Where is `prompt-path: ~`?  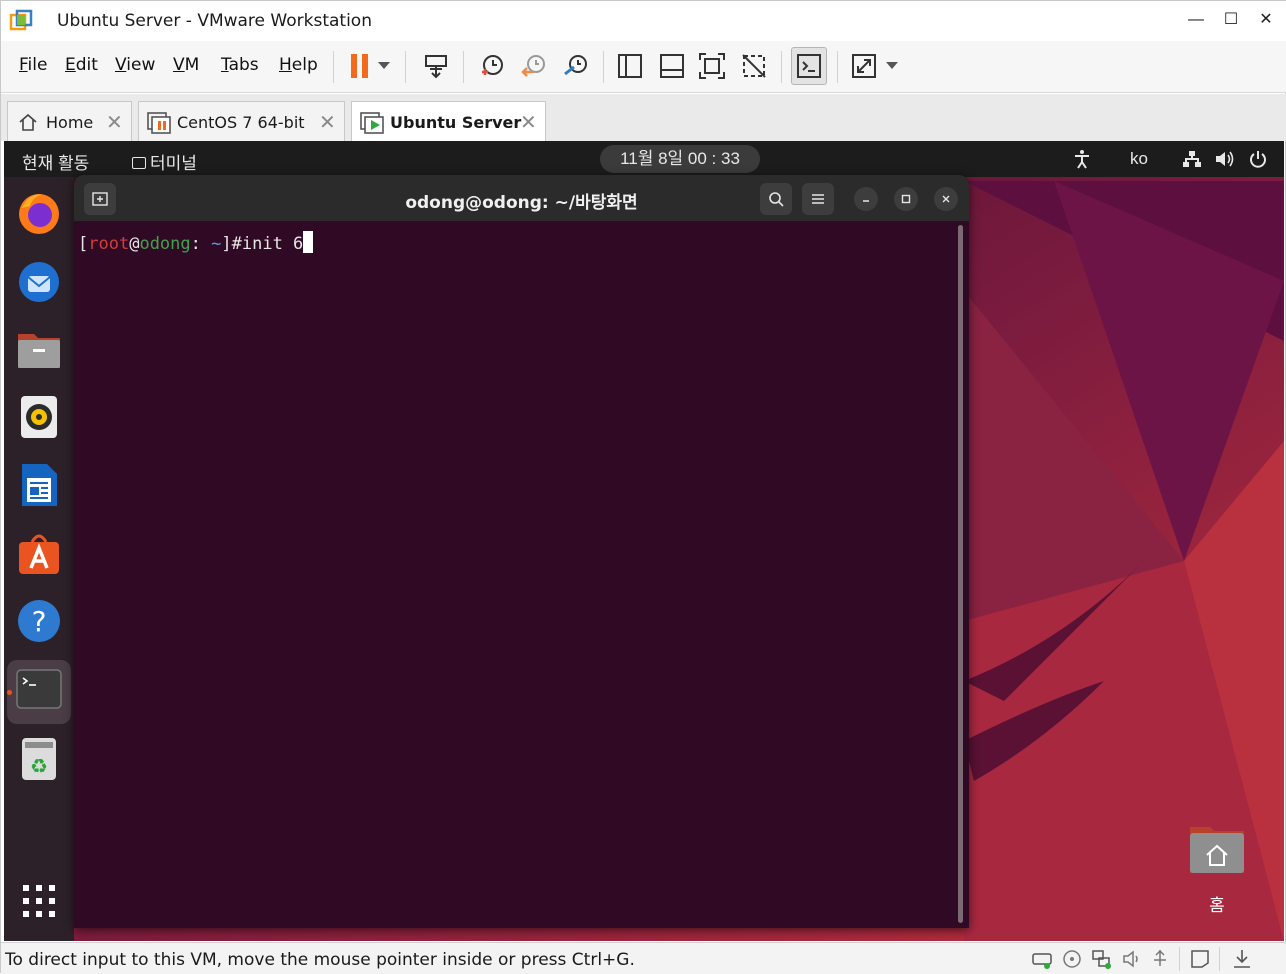
prompt-path: ~ is located at coordinates (216, 244).